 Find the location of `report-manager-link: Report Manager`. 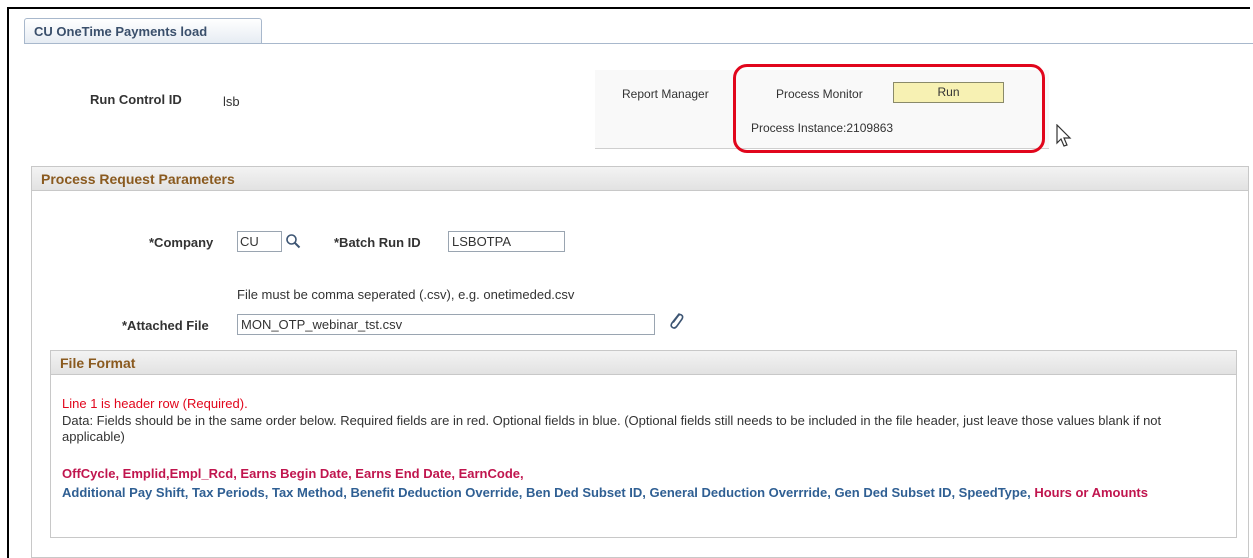

report-manager-link: Report Manager is located at coordinates (665, 94).